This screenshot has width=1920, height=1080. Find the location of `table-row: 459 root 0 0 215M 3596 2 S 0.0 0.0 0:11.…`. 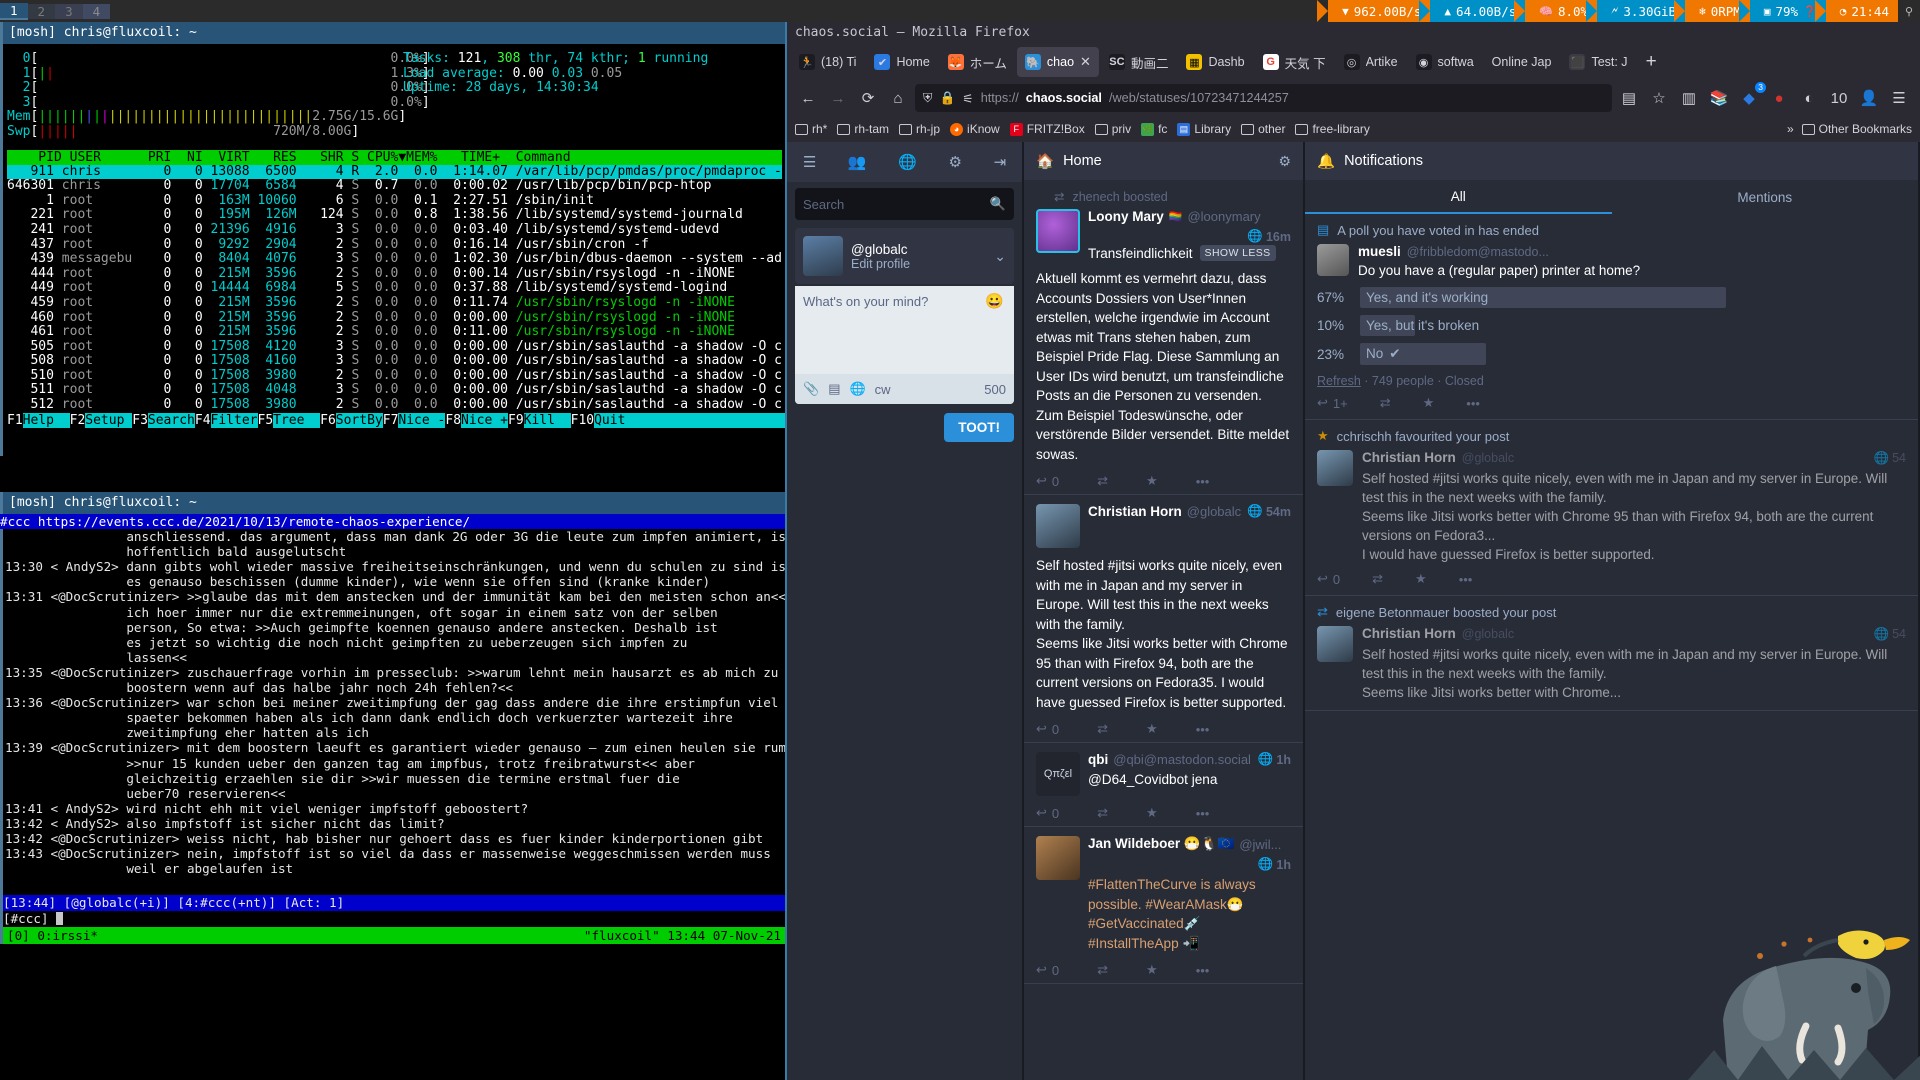

table-row: 459 root 0 0 215M 3596 2 S 0.0 0.0 0:11.… is located at coordinates (394, 303).